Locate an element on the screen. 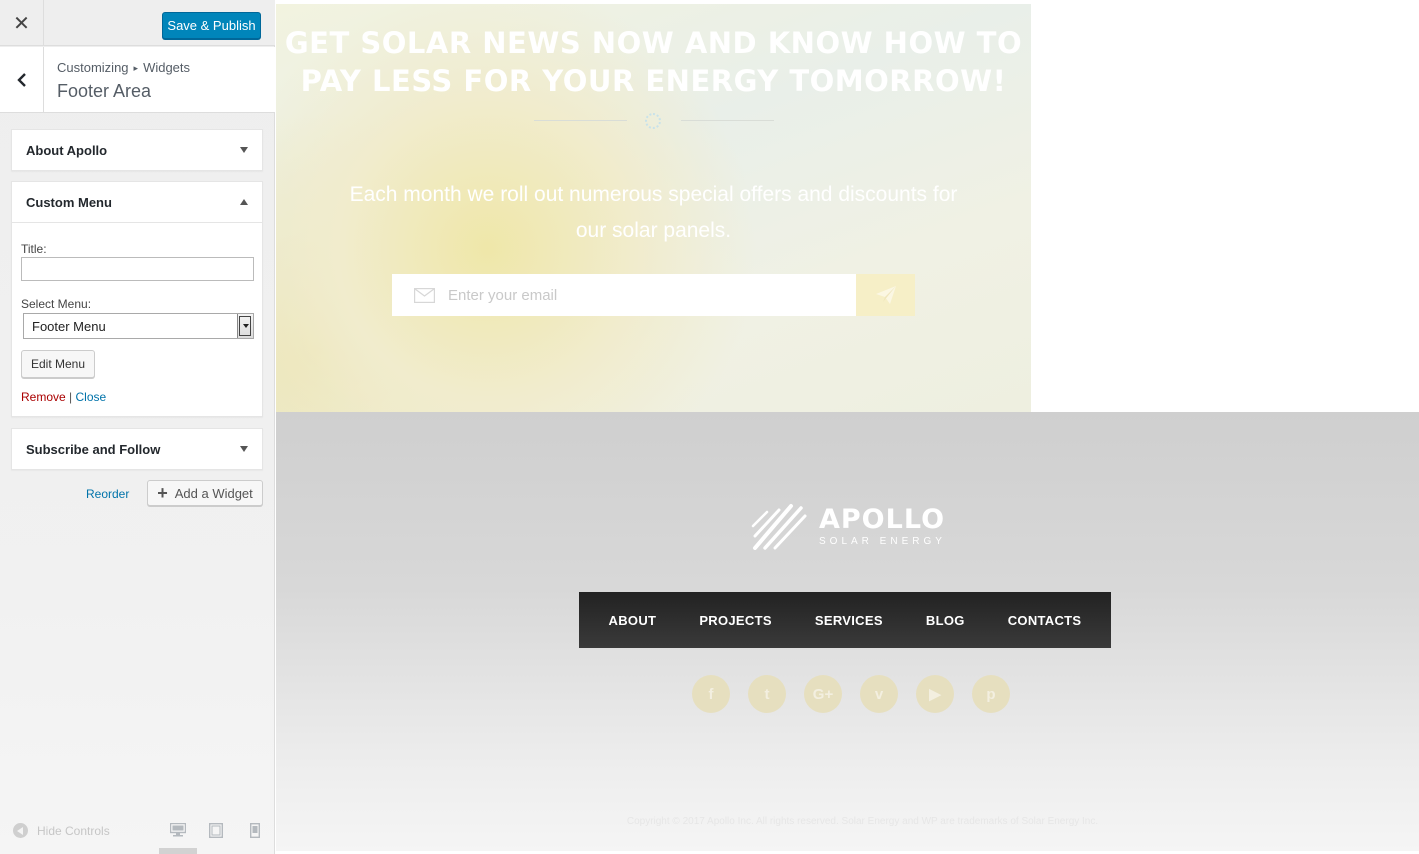  breadcrumb-root: Customizing is located at coordinates (93, 67).